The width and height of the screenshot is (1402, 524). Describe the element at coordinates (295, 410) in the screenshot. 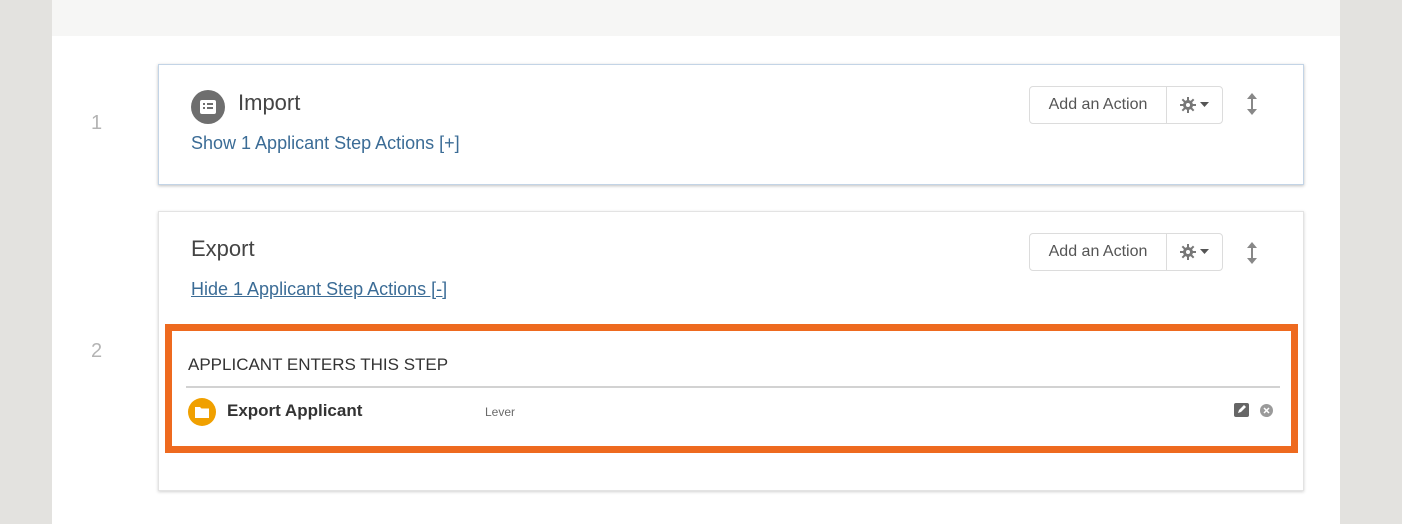

I see `action-name: Export Applicant` at that location.